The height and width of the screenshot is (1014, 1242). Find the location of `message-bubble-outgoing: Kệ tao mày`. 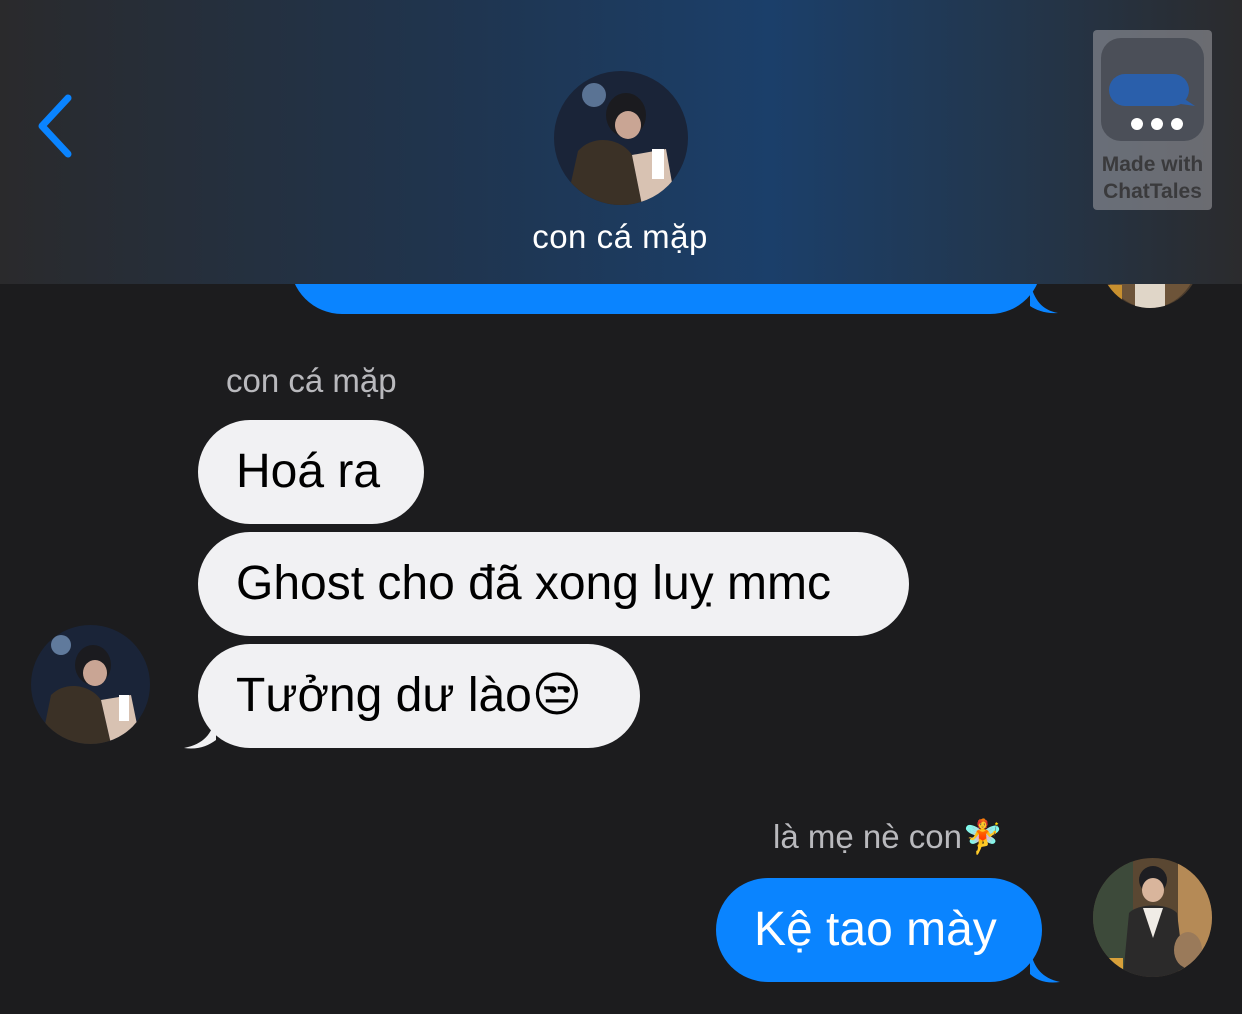

message-bubble-outgoing: Kệ tao mày is located at coordinates (879, 930).